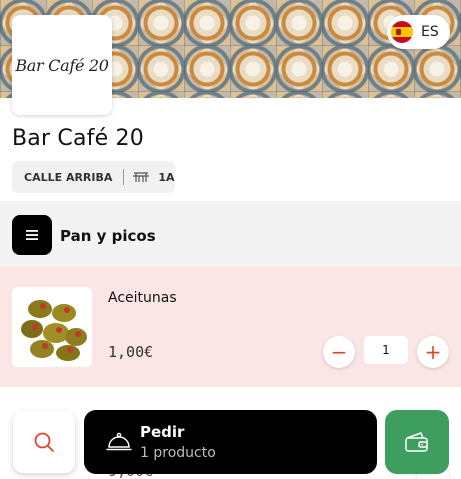 Image resolution: width=461 pixels, height=479 pixels. What do you see at coordinates (141, 177) in the screenshot?
I see `table-icon` at bounding box center [141, 177].